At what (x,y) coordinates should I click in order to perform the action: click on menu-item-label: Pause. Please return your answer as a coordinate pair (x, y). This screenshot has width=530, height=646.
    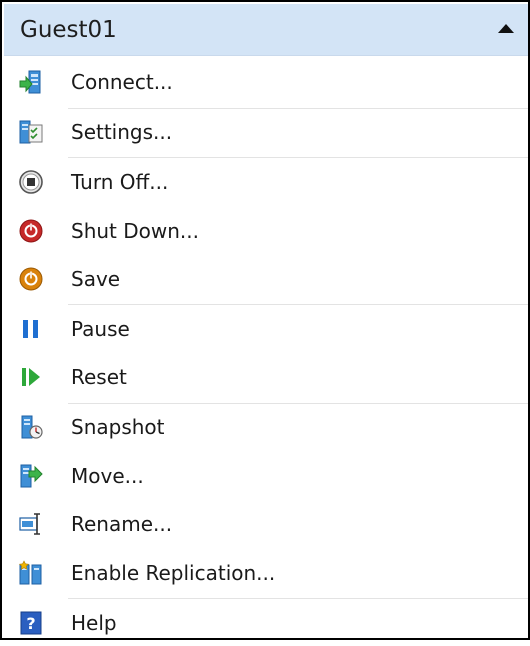
    Looking at the image, I should click on (100, 329).